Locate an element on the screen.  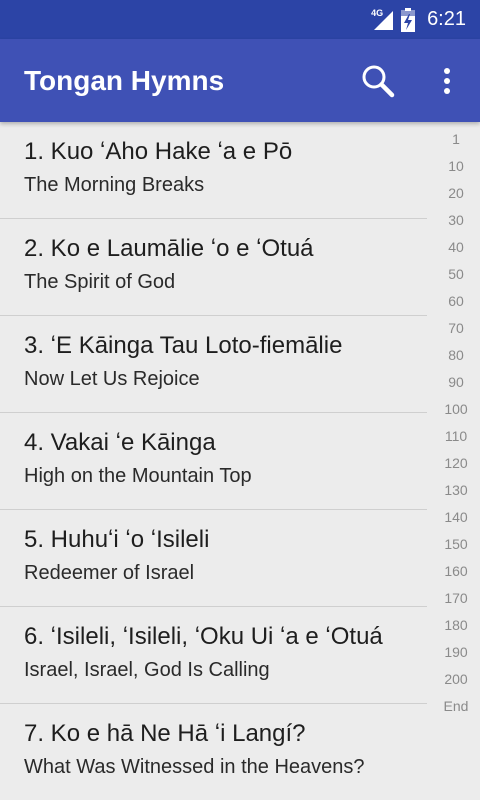
index-item-50: 50 is located at coordinates (456, 274).